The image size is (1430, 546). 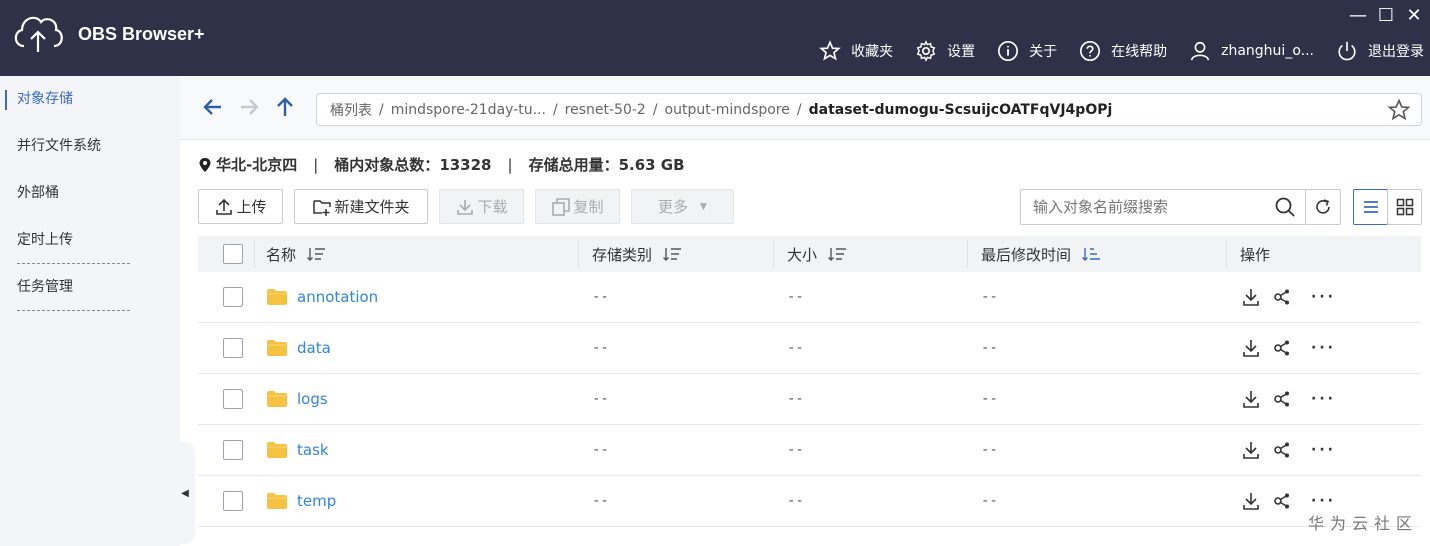 What do you see at coordinates (1163, 207) in the screenshot?
I see `search-input` at bounding box center [1163, 207].